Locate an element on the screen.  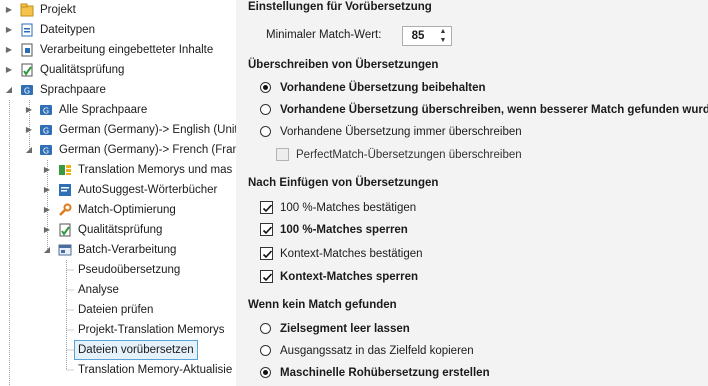
filetypes-icon is located at coordinates (27, 30).